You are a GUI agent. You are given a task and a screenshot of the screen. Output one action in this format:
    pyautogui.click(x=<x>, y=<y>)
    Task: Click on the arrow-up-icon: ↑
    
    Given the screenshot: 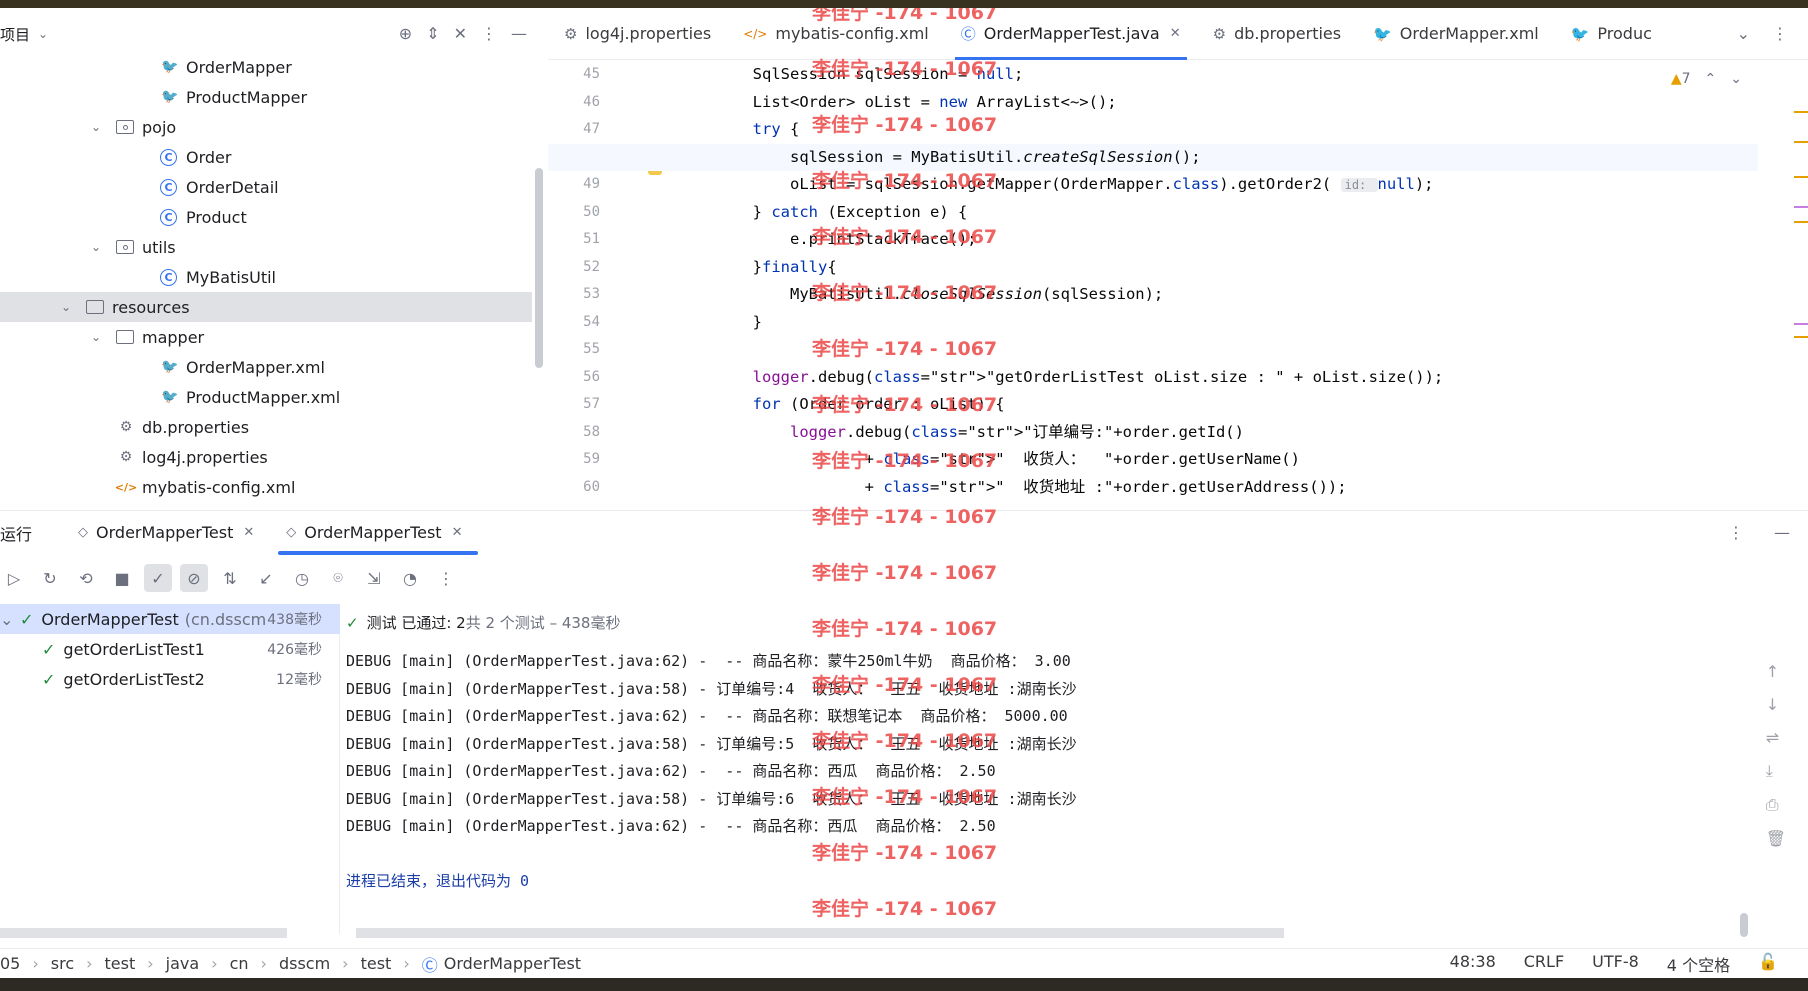 What is the action you would take?
    pyautogui.click(x=1776, y=671)
    